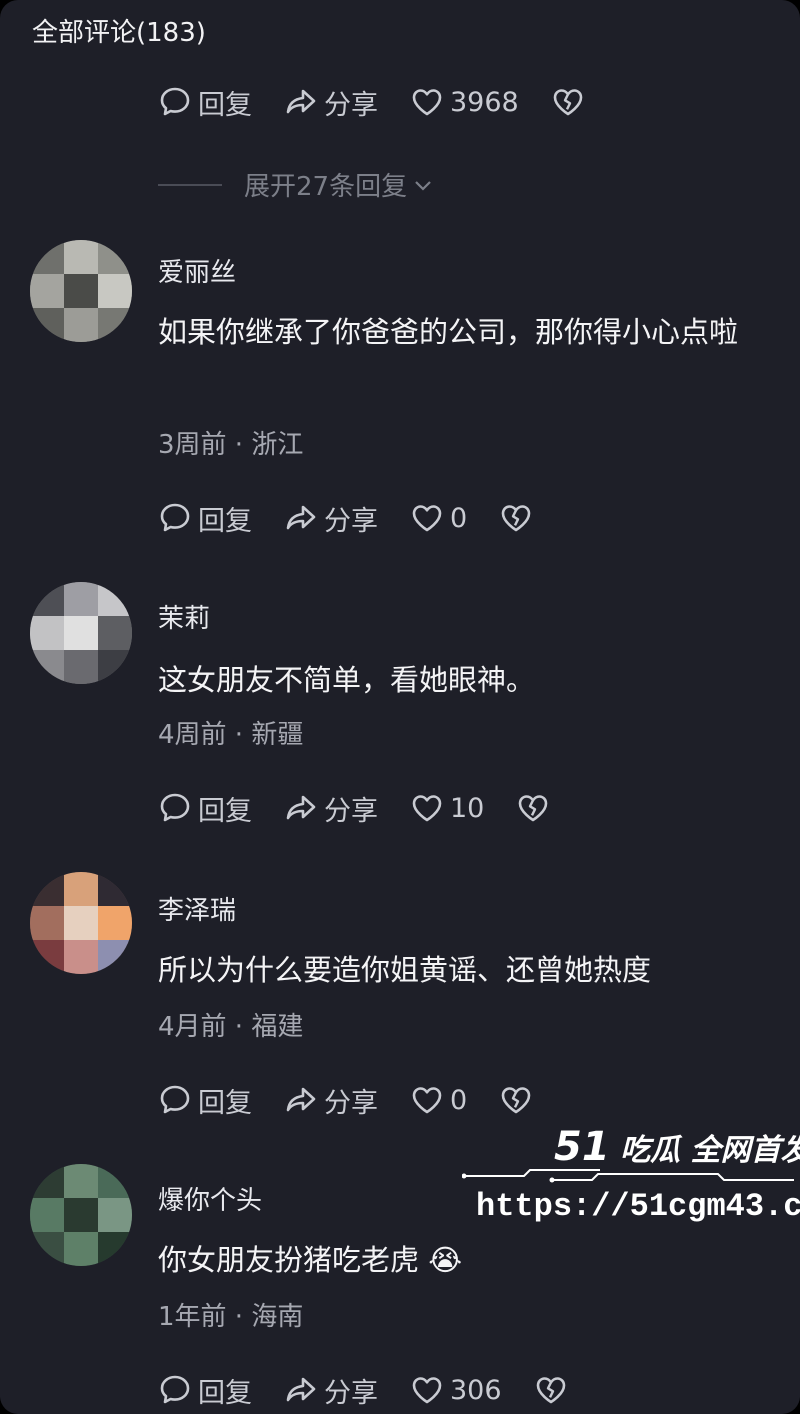 The width and height of the screenshot is (800, 1414). I want to click on comment-meta: 4月前 · 福建, so click(231, 1027).